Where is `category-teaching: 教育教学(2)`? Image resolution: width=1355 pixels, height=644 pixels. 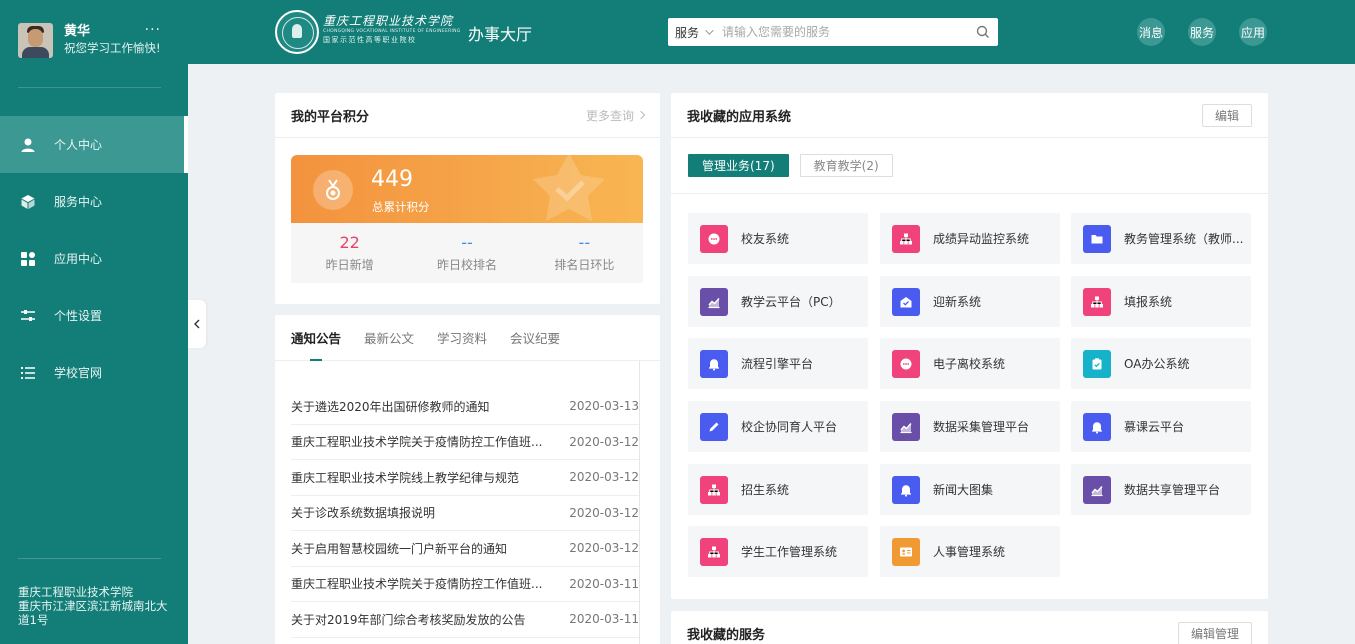 category-teaching: 教育教学(2) is located at coordinates (846, 165).